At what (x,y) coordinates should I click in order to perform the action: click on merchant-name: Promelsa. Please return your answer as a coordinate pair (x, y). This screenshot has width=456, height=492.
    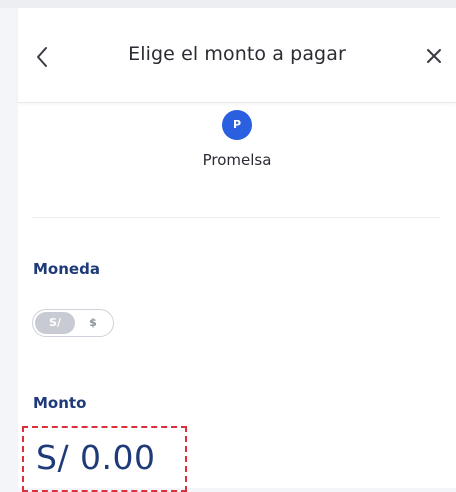
    Looking at the image, I should click on (237, 160).